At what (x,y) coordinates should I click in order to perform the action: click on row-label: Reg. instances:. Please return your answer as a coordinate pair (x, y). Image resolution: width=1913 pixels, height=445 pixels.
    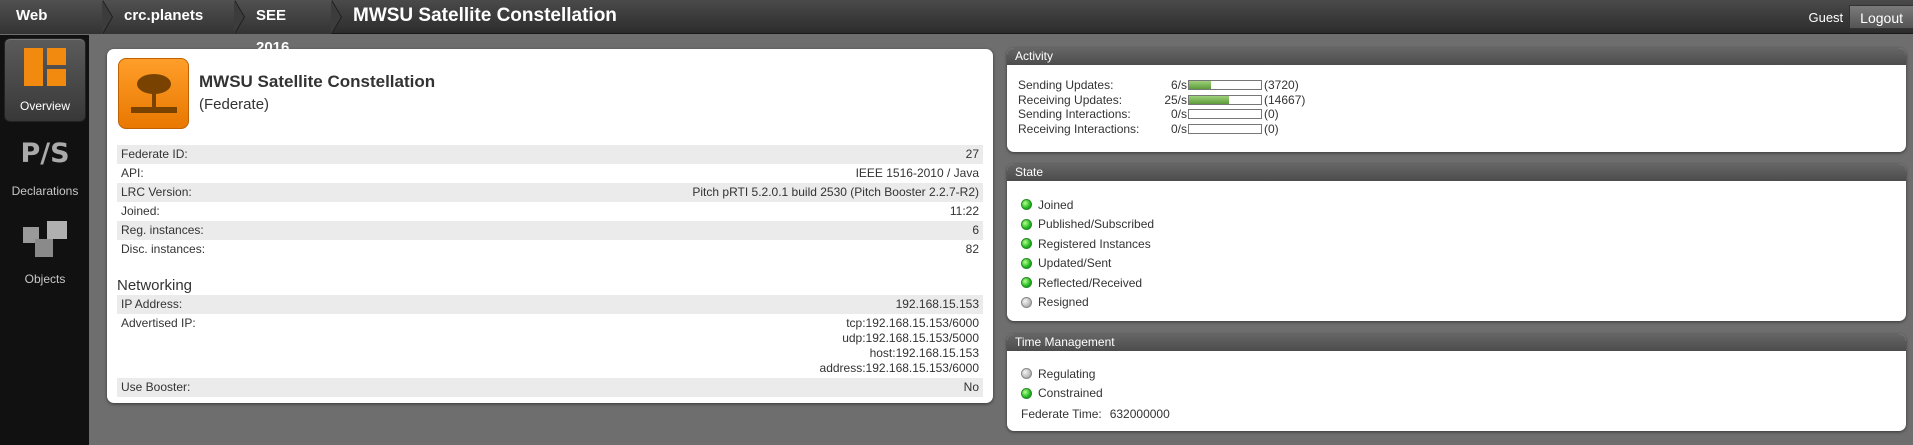
    Looking at the image, I should click on (162, 230).